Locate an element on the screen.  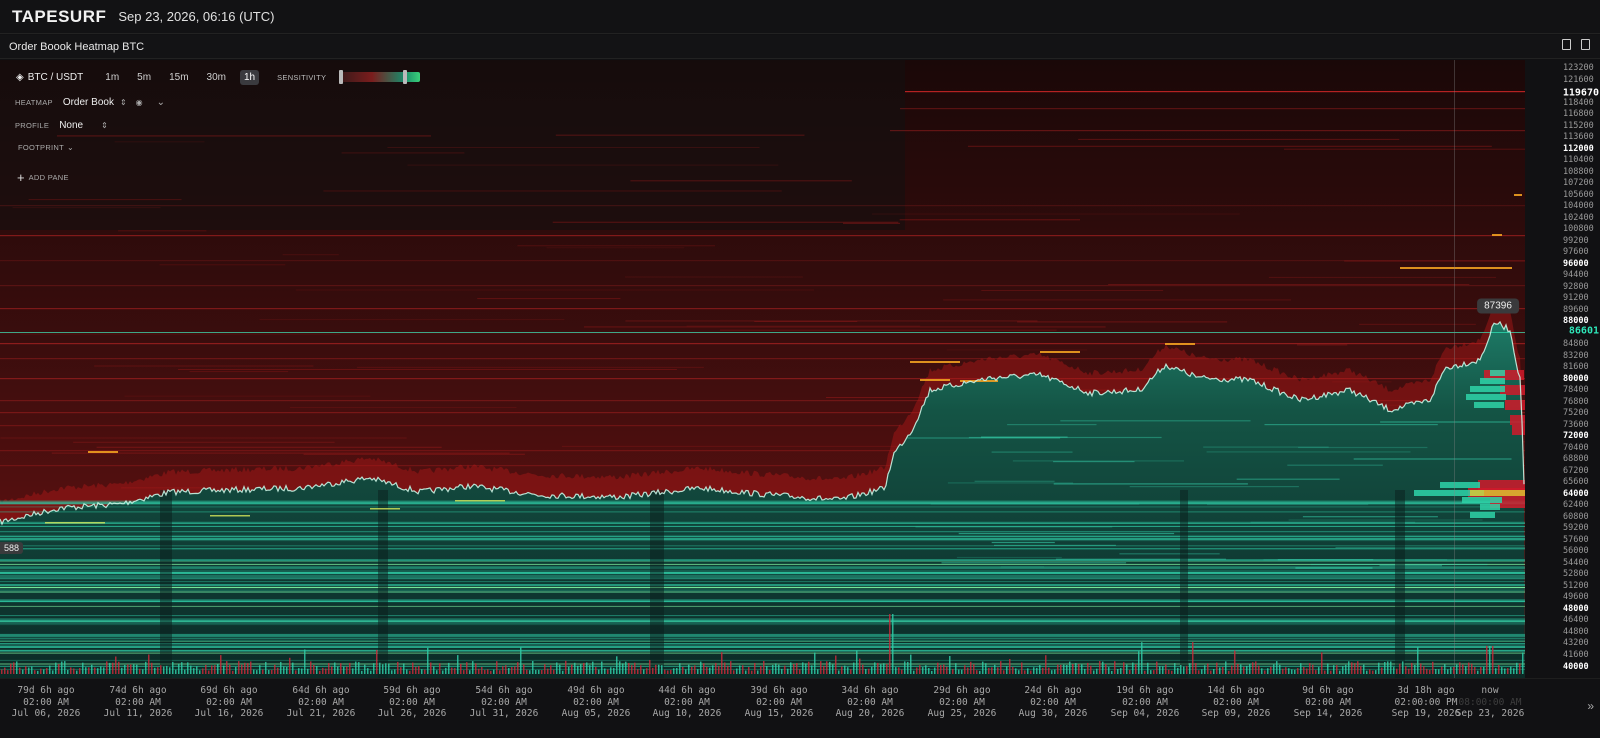
price-tick: 40000 is located at coordinates (1576, 666).